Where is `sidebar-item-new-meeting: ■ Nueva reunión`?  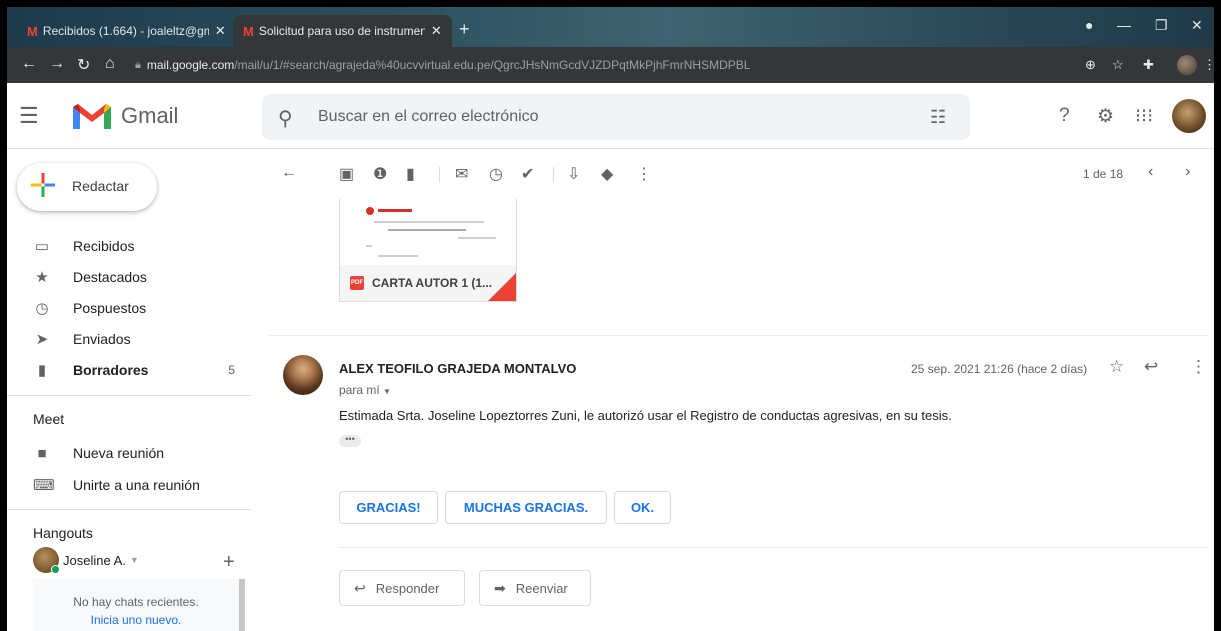
sidebar-item-new-meeting: ■ Nueva reunión is located at coordinates (129, 453).